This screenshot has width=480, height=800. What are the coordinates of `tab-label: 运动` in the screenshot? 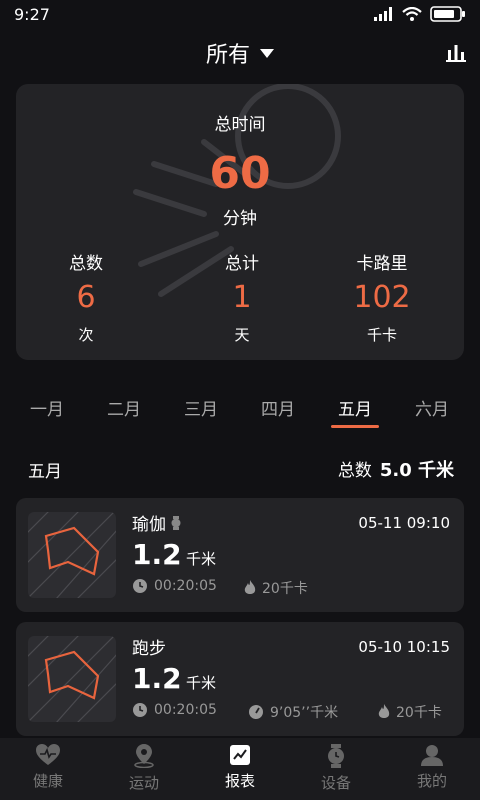 It's located at (143, 783).